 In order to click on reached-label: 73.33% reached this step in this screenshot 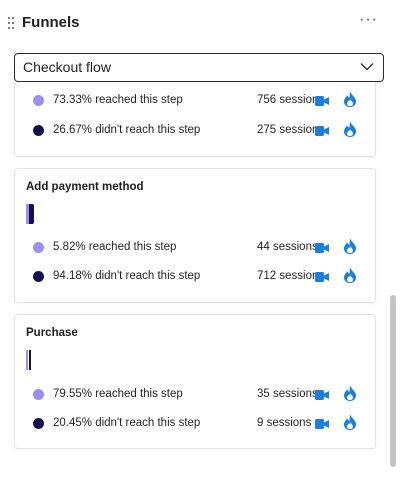, I will do `click(118, 100)`.